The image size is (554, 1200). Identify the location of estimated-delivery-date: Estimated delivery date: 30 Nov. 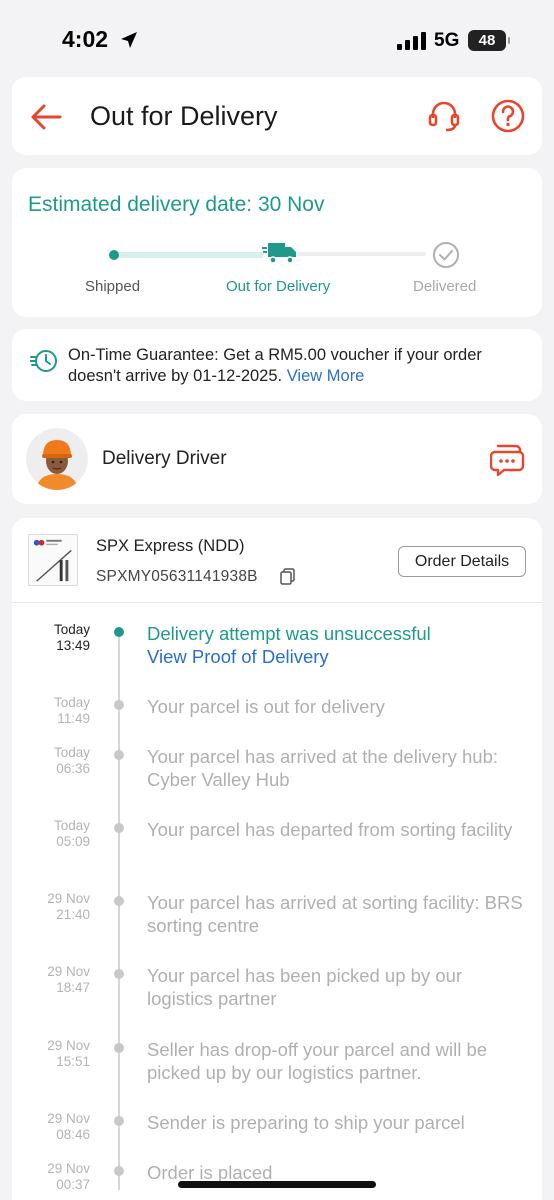
(176, 204).